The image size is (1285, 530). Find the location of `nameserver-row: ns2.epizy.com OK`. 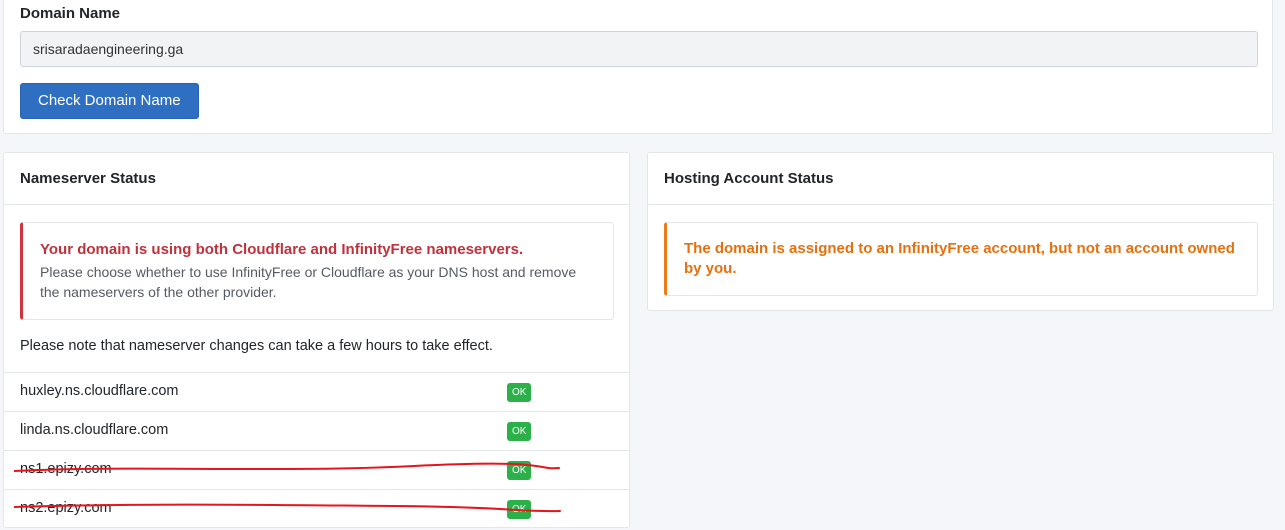

nameserver-row: ns2.epizy.com OK is located at coordinates (316, 508).